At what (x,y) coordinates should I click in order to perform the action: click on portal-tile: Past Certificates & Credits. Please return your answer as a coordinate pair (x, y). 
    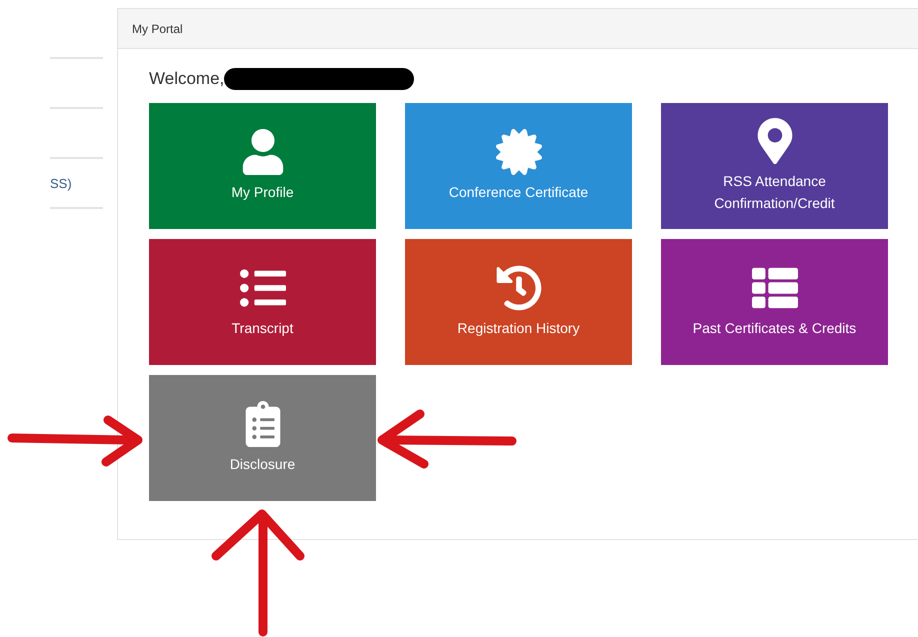
    Looking at the image, I should click on (774, 302).